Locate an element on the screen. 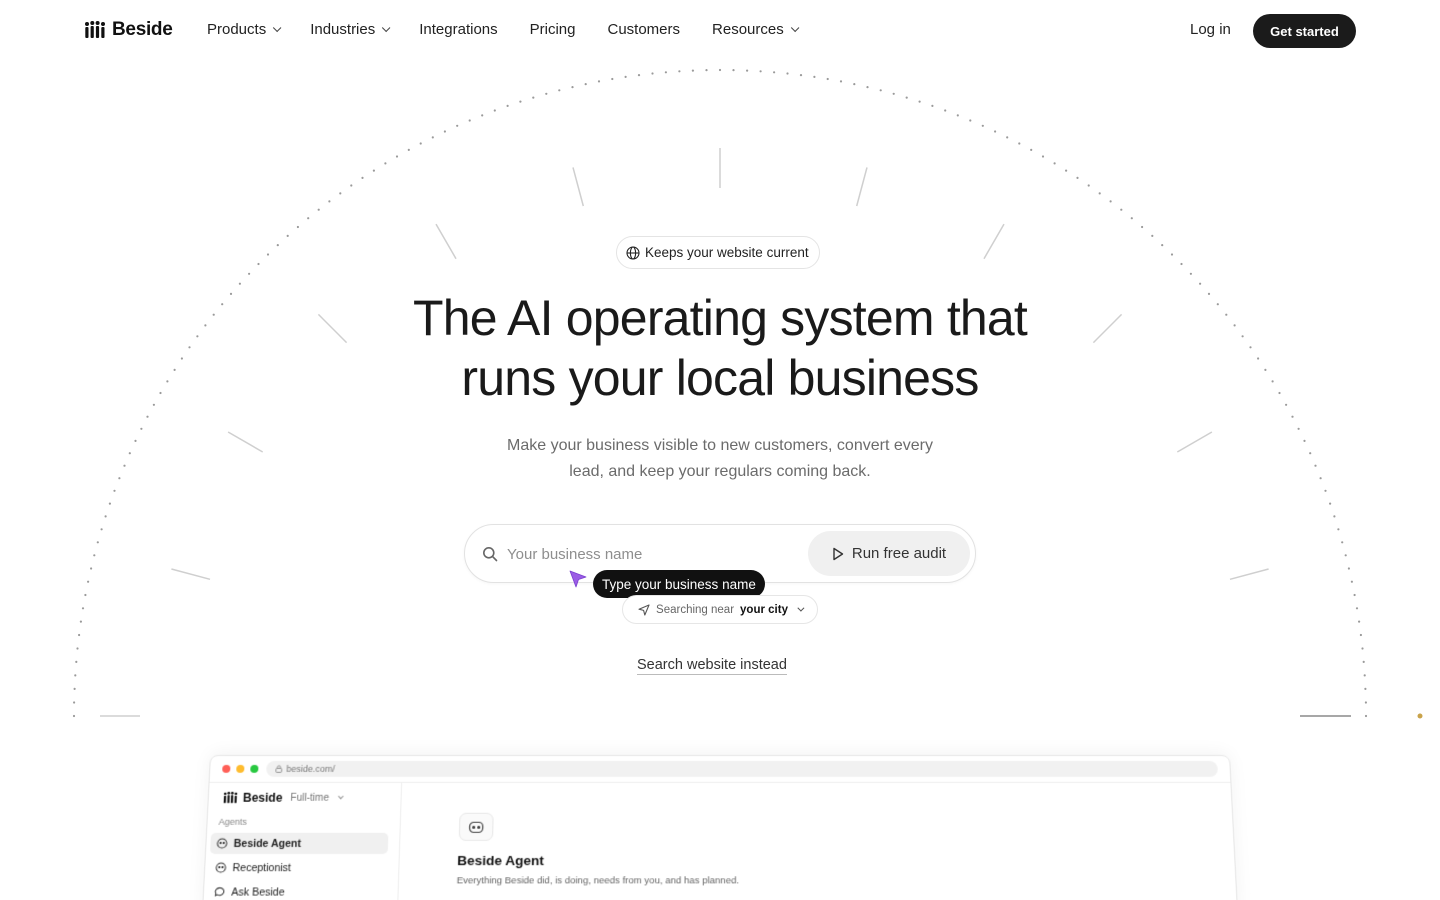 The height and width of the screenshot is (900, 1440). play-icon is located at coordinates (838, 553).